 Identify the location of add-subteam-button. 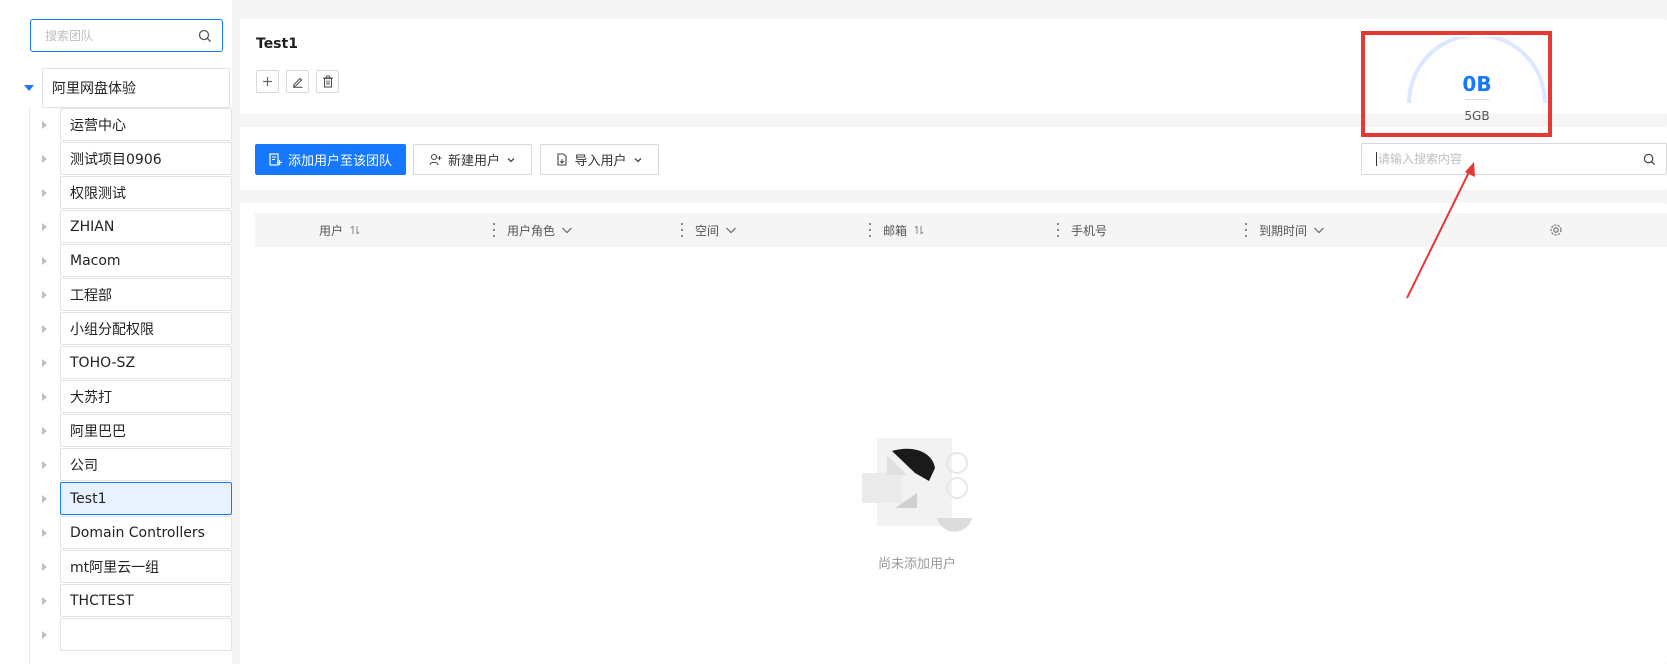
(267, 81).